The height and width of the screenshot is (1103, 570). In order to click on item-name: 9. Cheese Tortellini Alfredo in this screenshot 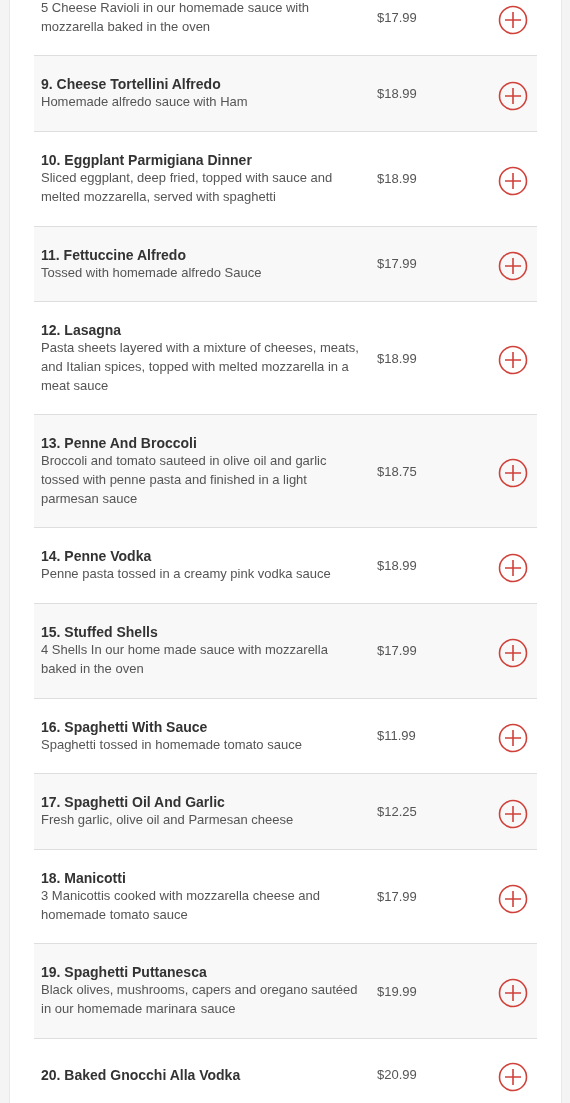, I will do `click(131, 84)`.